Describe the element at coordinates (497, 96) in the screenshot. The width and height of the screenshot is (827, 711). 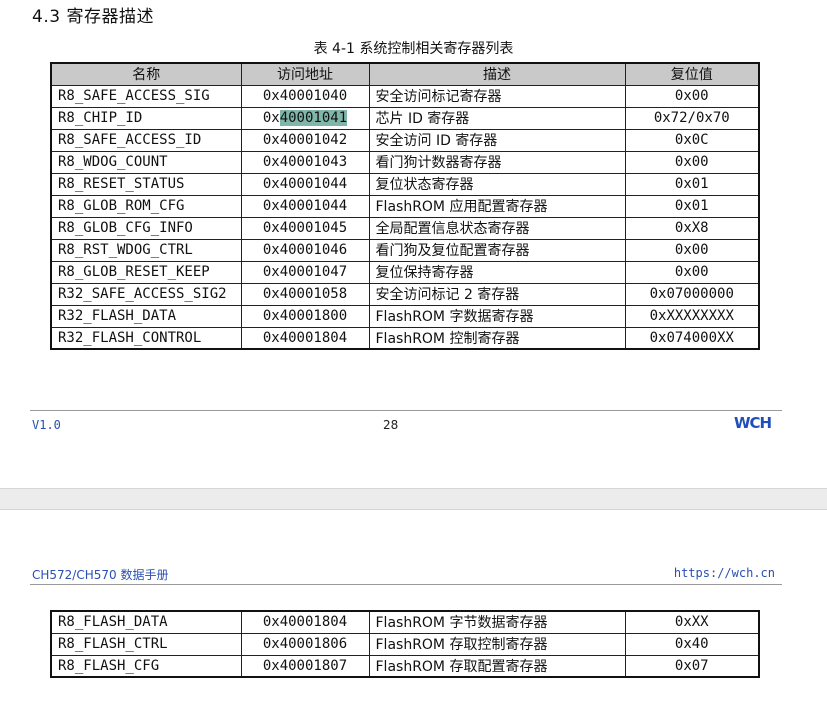
I see `register-description: 安全访问标记寄存器` at that location.